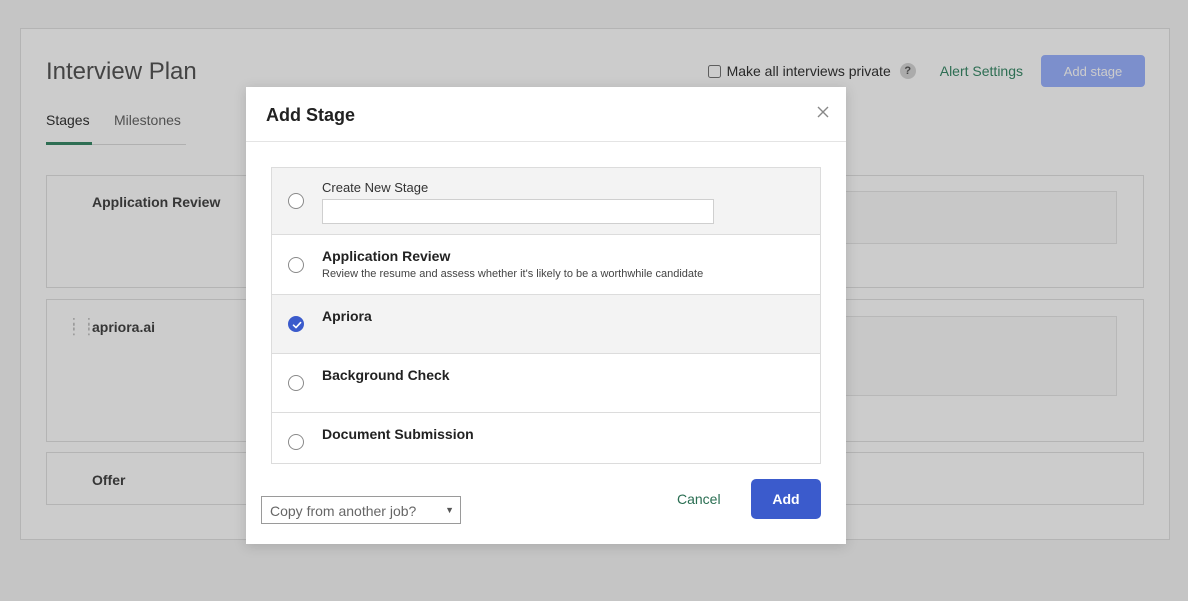 This screenshot has height=601, width=1188. Describe the element at coordinates (386, 256) in the screenshot. I see `option-label: Application Review` at that location.